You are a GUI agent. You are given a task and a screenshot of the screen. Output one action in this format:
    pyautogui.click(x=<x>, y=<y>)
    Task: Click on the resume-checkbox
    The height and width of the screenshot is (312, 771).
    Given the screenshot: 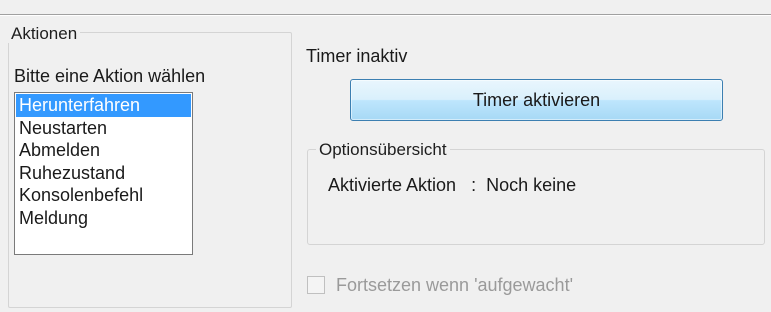 What is the action you would take?
    pyautogui.click(x=316, y=285)
    